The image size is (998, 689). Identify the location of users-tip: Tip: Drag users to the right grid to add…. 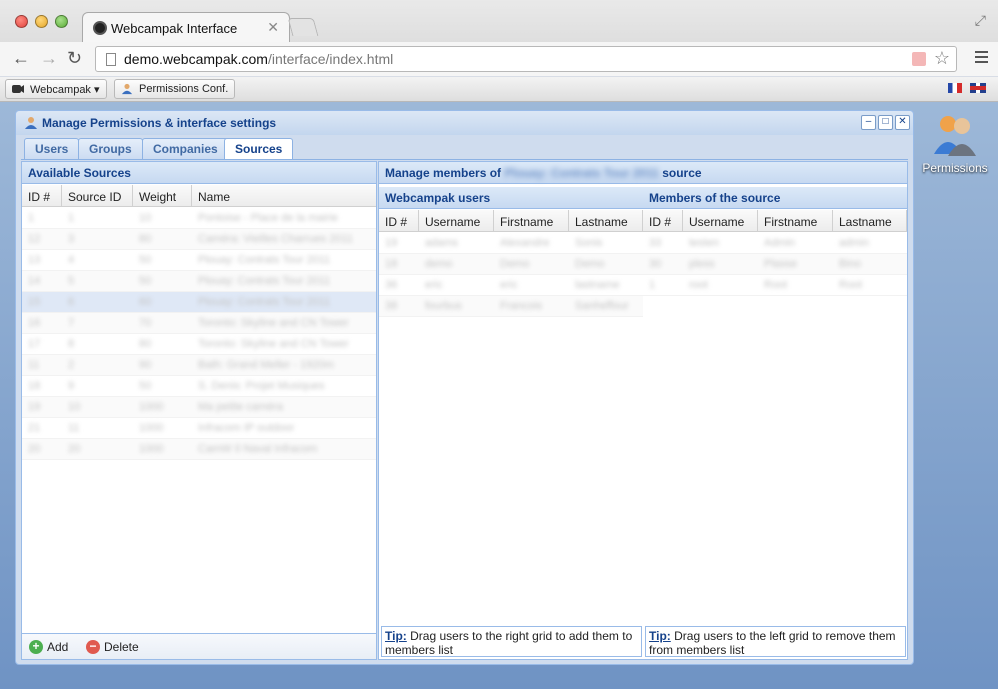
(511, 641).